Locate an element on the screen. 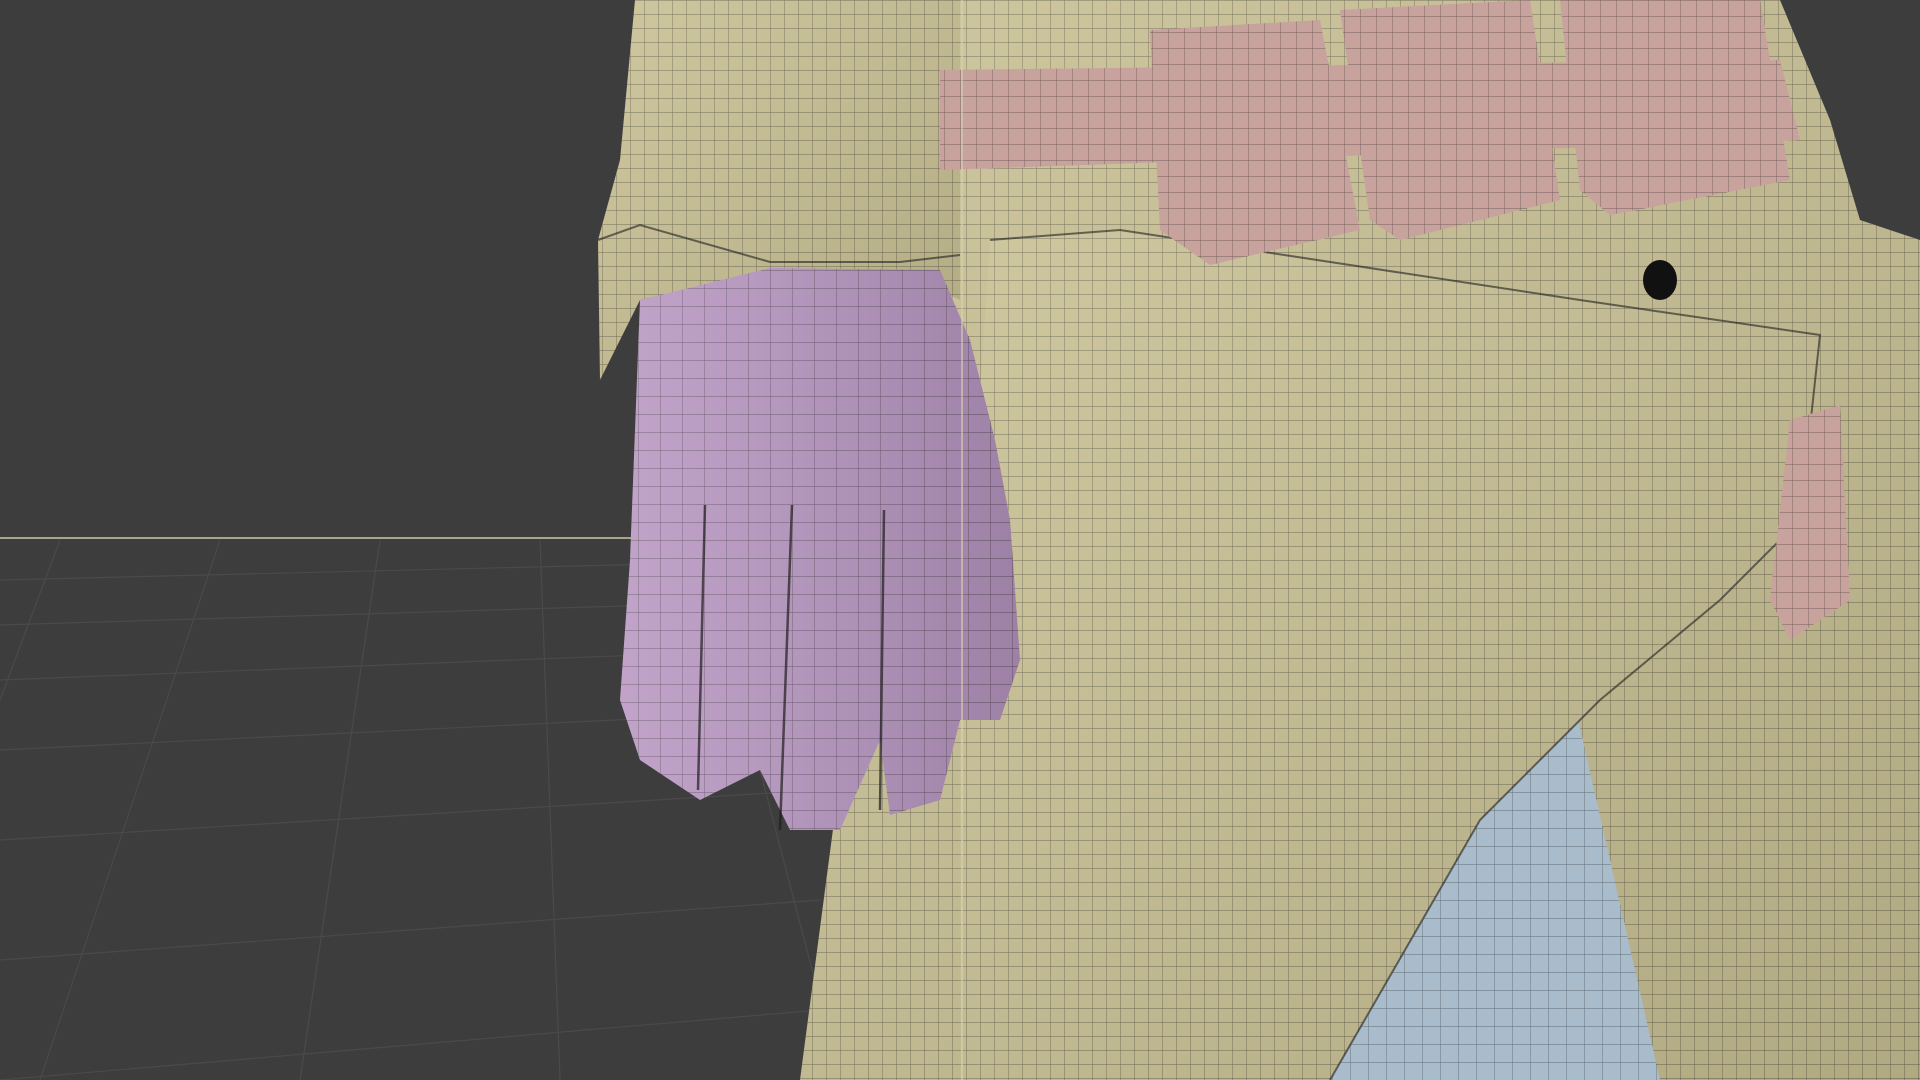 This screenshot has height=1080, width=1920. coat-button is located at coordinates (1660, 280).